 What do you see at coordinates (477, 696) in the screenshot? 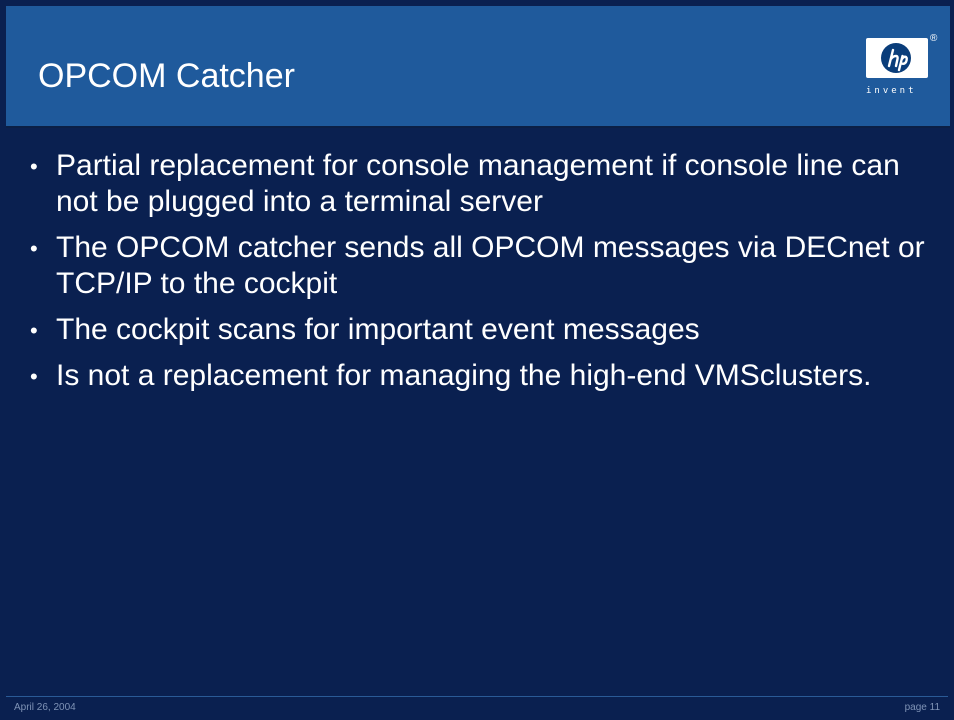
I see `footer-divider` at bounding box center [477, 696].